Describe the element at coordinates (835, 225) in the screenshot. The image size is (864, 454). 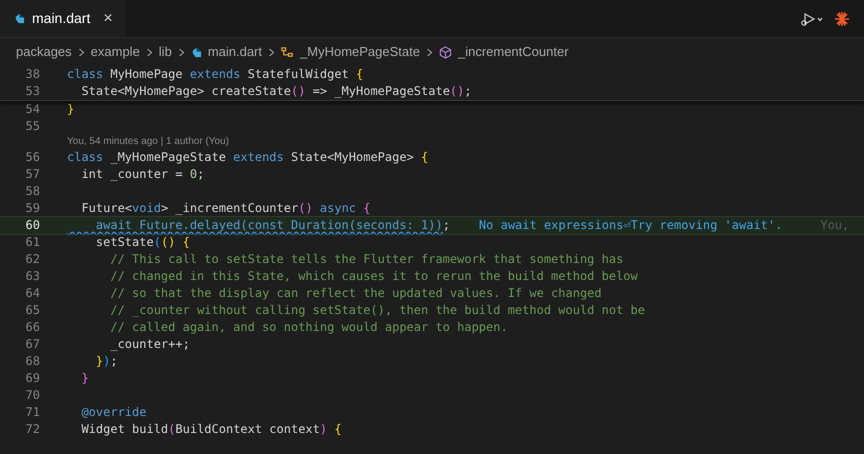
I see `blame-annotation: You,` at that location.